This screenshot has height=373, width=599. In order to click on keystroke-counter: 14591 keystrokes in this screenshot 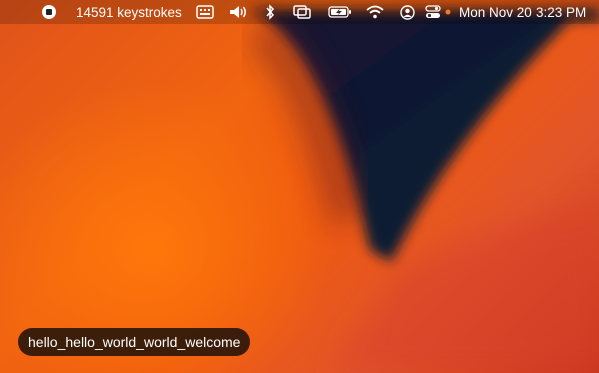, I will do `click(129, 12)`.